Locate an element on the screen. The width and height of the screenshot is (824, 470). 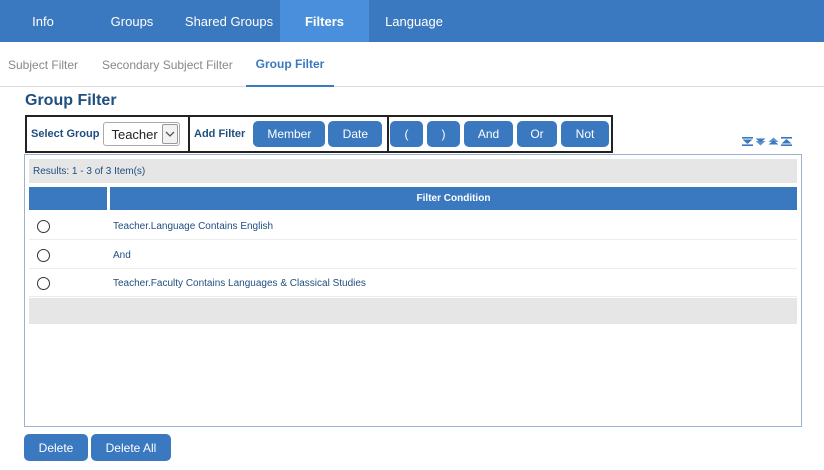
results-summary: Results: 1 - 3 of 3 Item(s) is located at coordinates (413, 171).